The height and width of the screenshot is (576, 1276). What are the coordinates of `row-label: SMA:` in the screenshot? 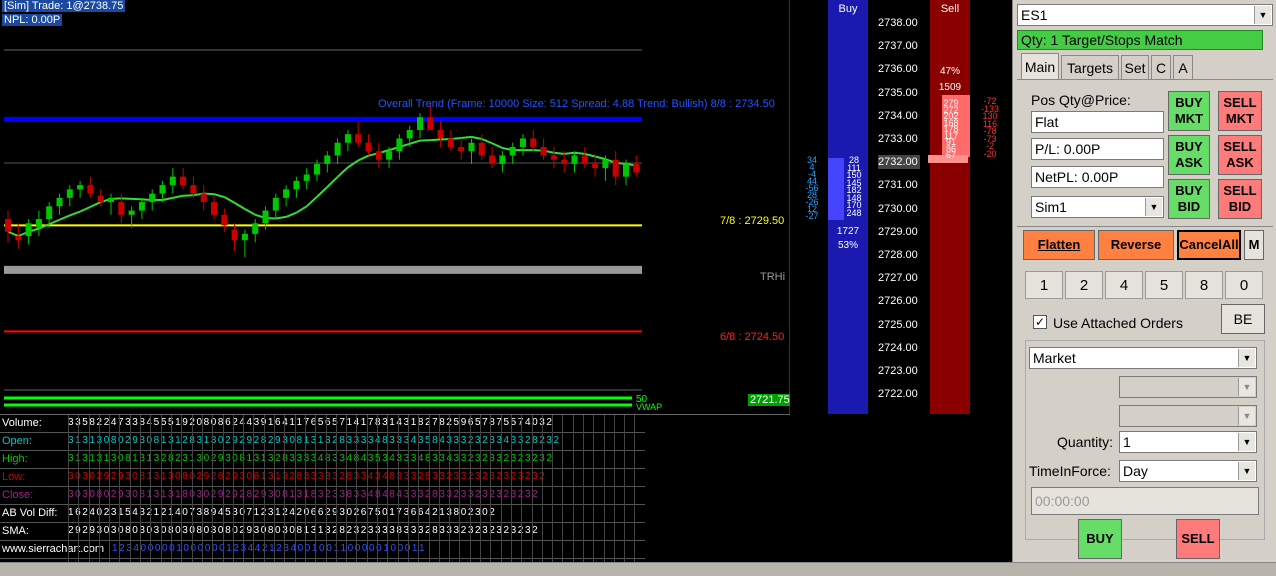 It's located at (15, 531).